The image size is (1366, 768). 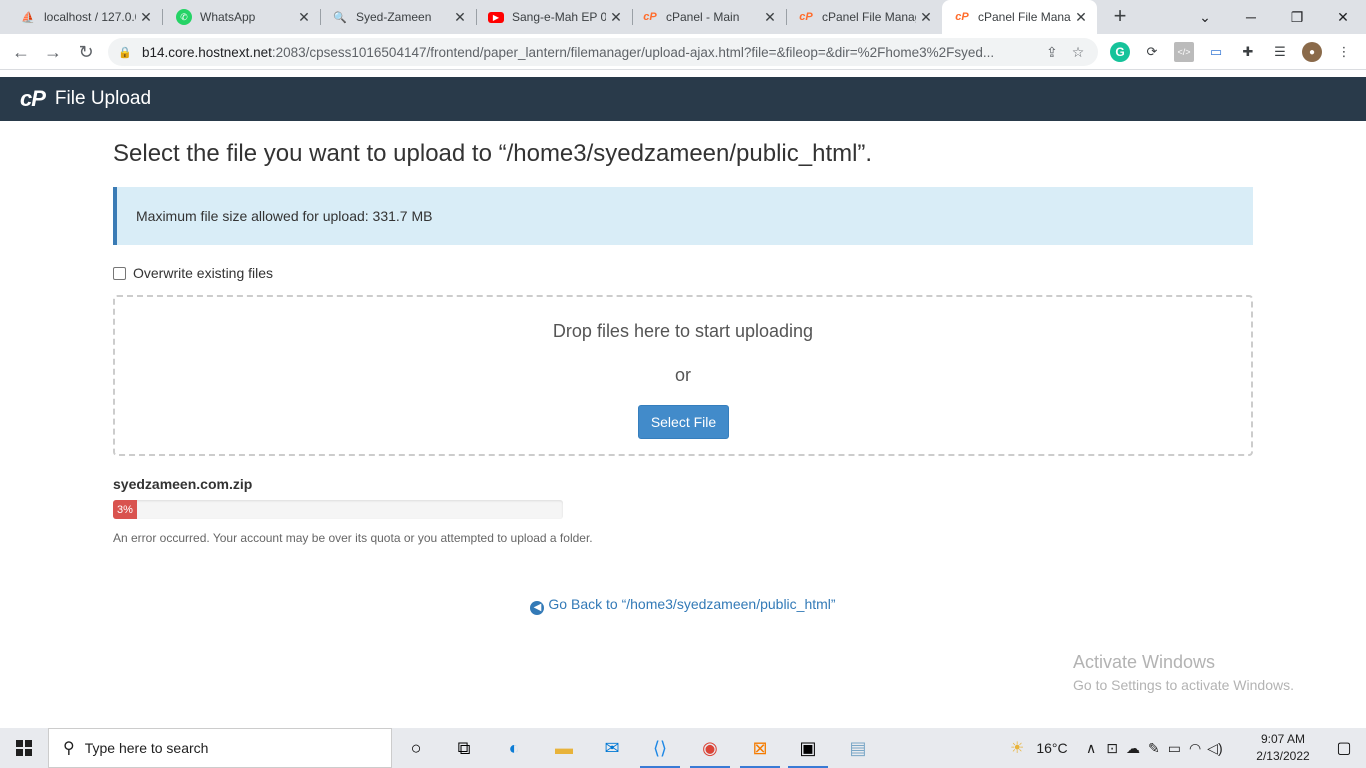 What do you see at coordinates (564, 748) in the screenshot?
I see `file-explorer-icon: ▬` at bounding box center [564, 748].